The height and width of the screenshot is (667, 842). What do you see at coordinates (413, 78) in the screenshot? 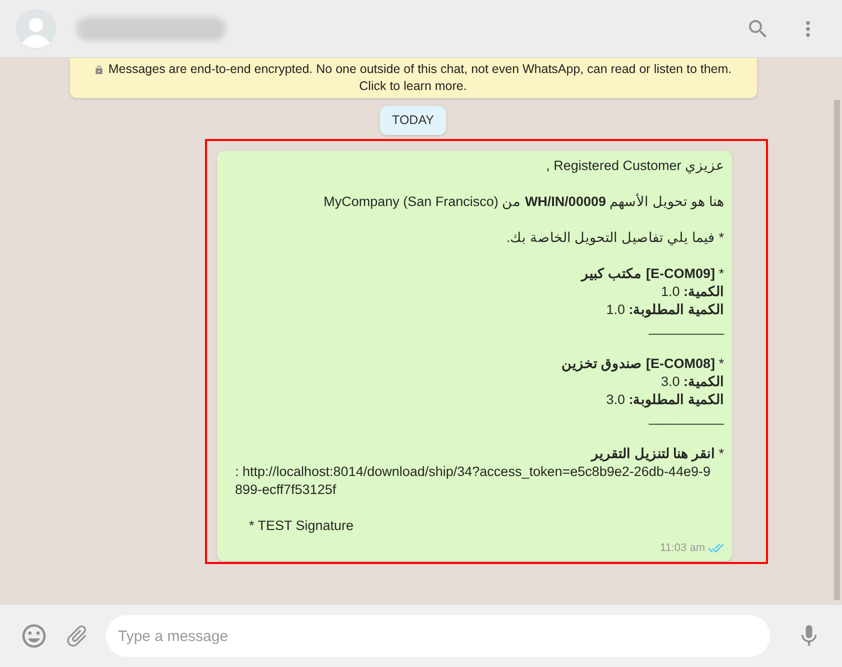
I see `encryption-notice: Messages are end-to-end encrypted. No one outside of this chat, not even WhatsApp, can read or listen to them. Click to learn more.` at bounding box center [413, 78].